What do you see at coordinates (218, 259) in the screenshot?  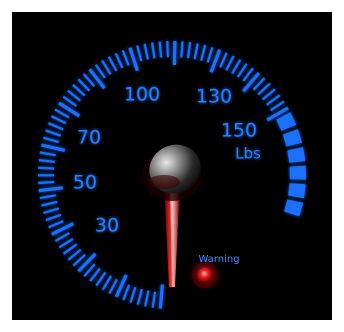 I see `warning-label: Warning` at bounding box center [218, 259].